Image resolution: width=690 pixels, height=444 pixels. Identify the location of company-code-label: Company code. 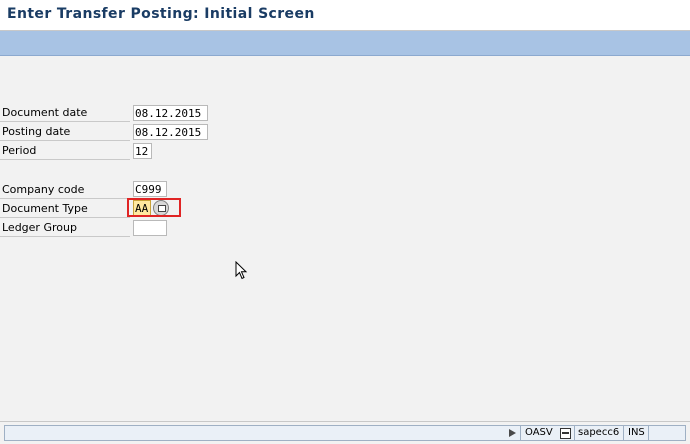
(65, 190).